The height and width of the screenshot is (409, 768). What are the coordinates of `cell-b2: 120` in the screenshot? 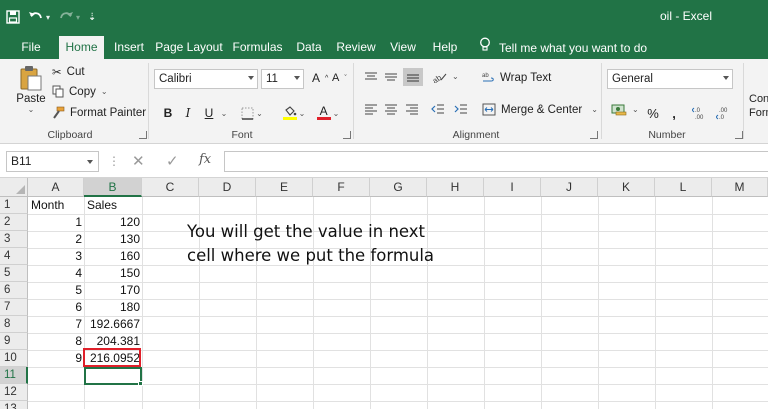 It's located at (113, 222).